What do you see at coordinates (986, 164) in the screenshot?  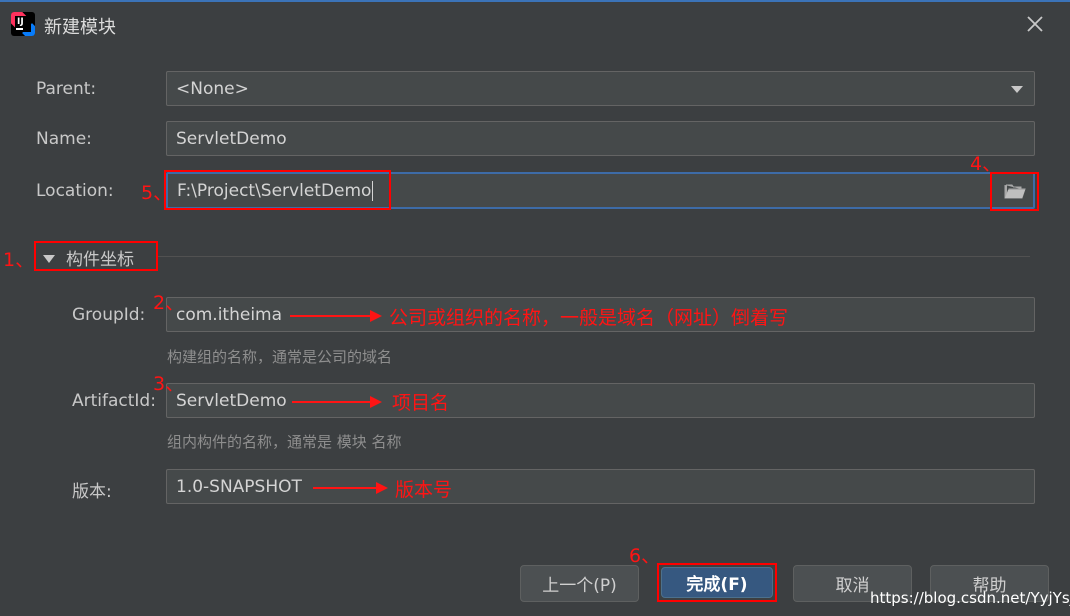 I see `annotation-number-4: 4、` at bounding box center [986, 164].